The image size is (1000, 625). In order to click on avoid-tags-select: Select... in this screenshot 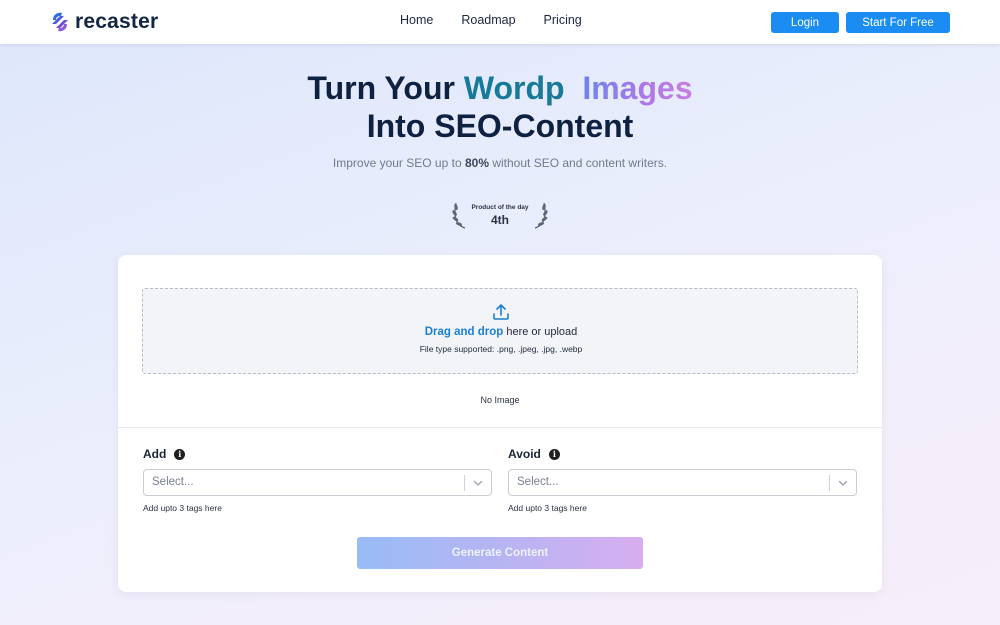, I will do `click(682, 482)`.